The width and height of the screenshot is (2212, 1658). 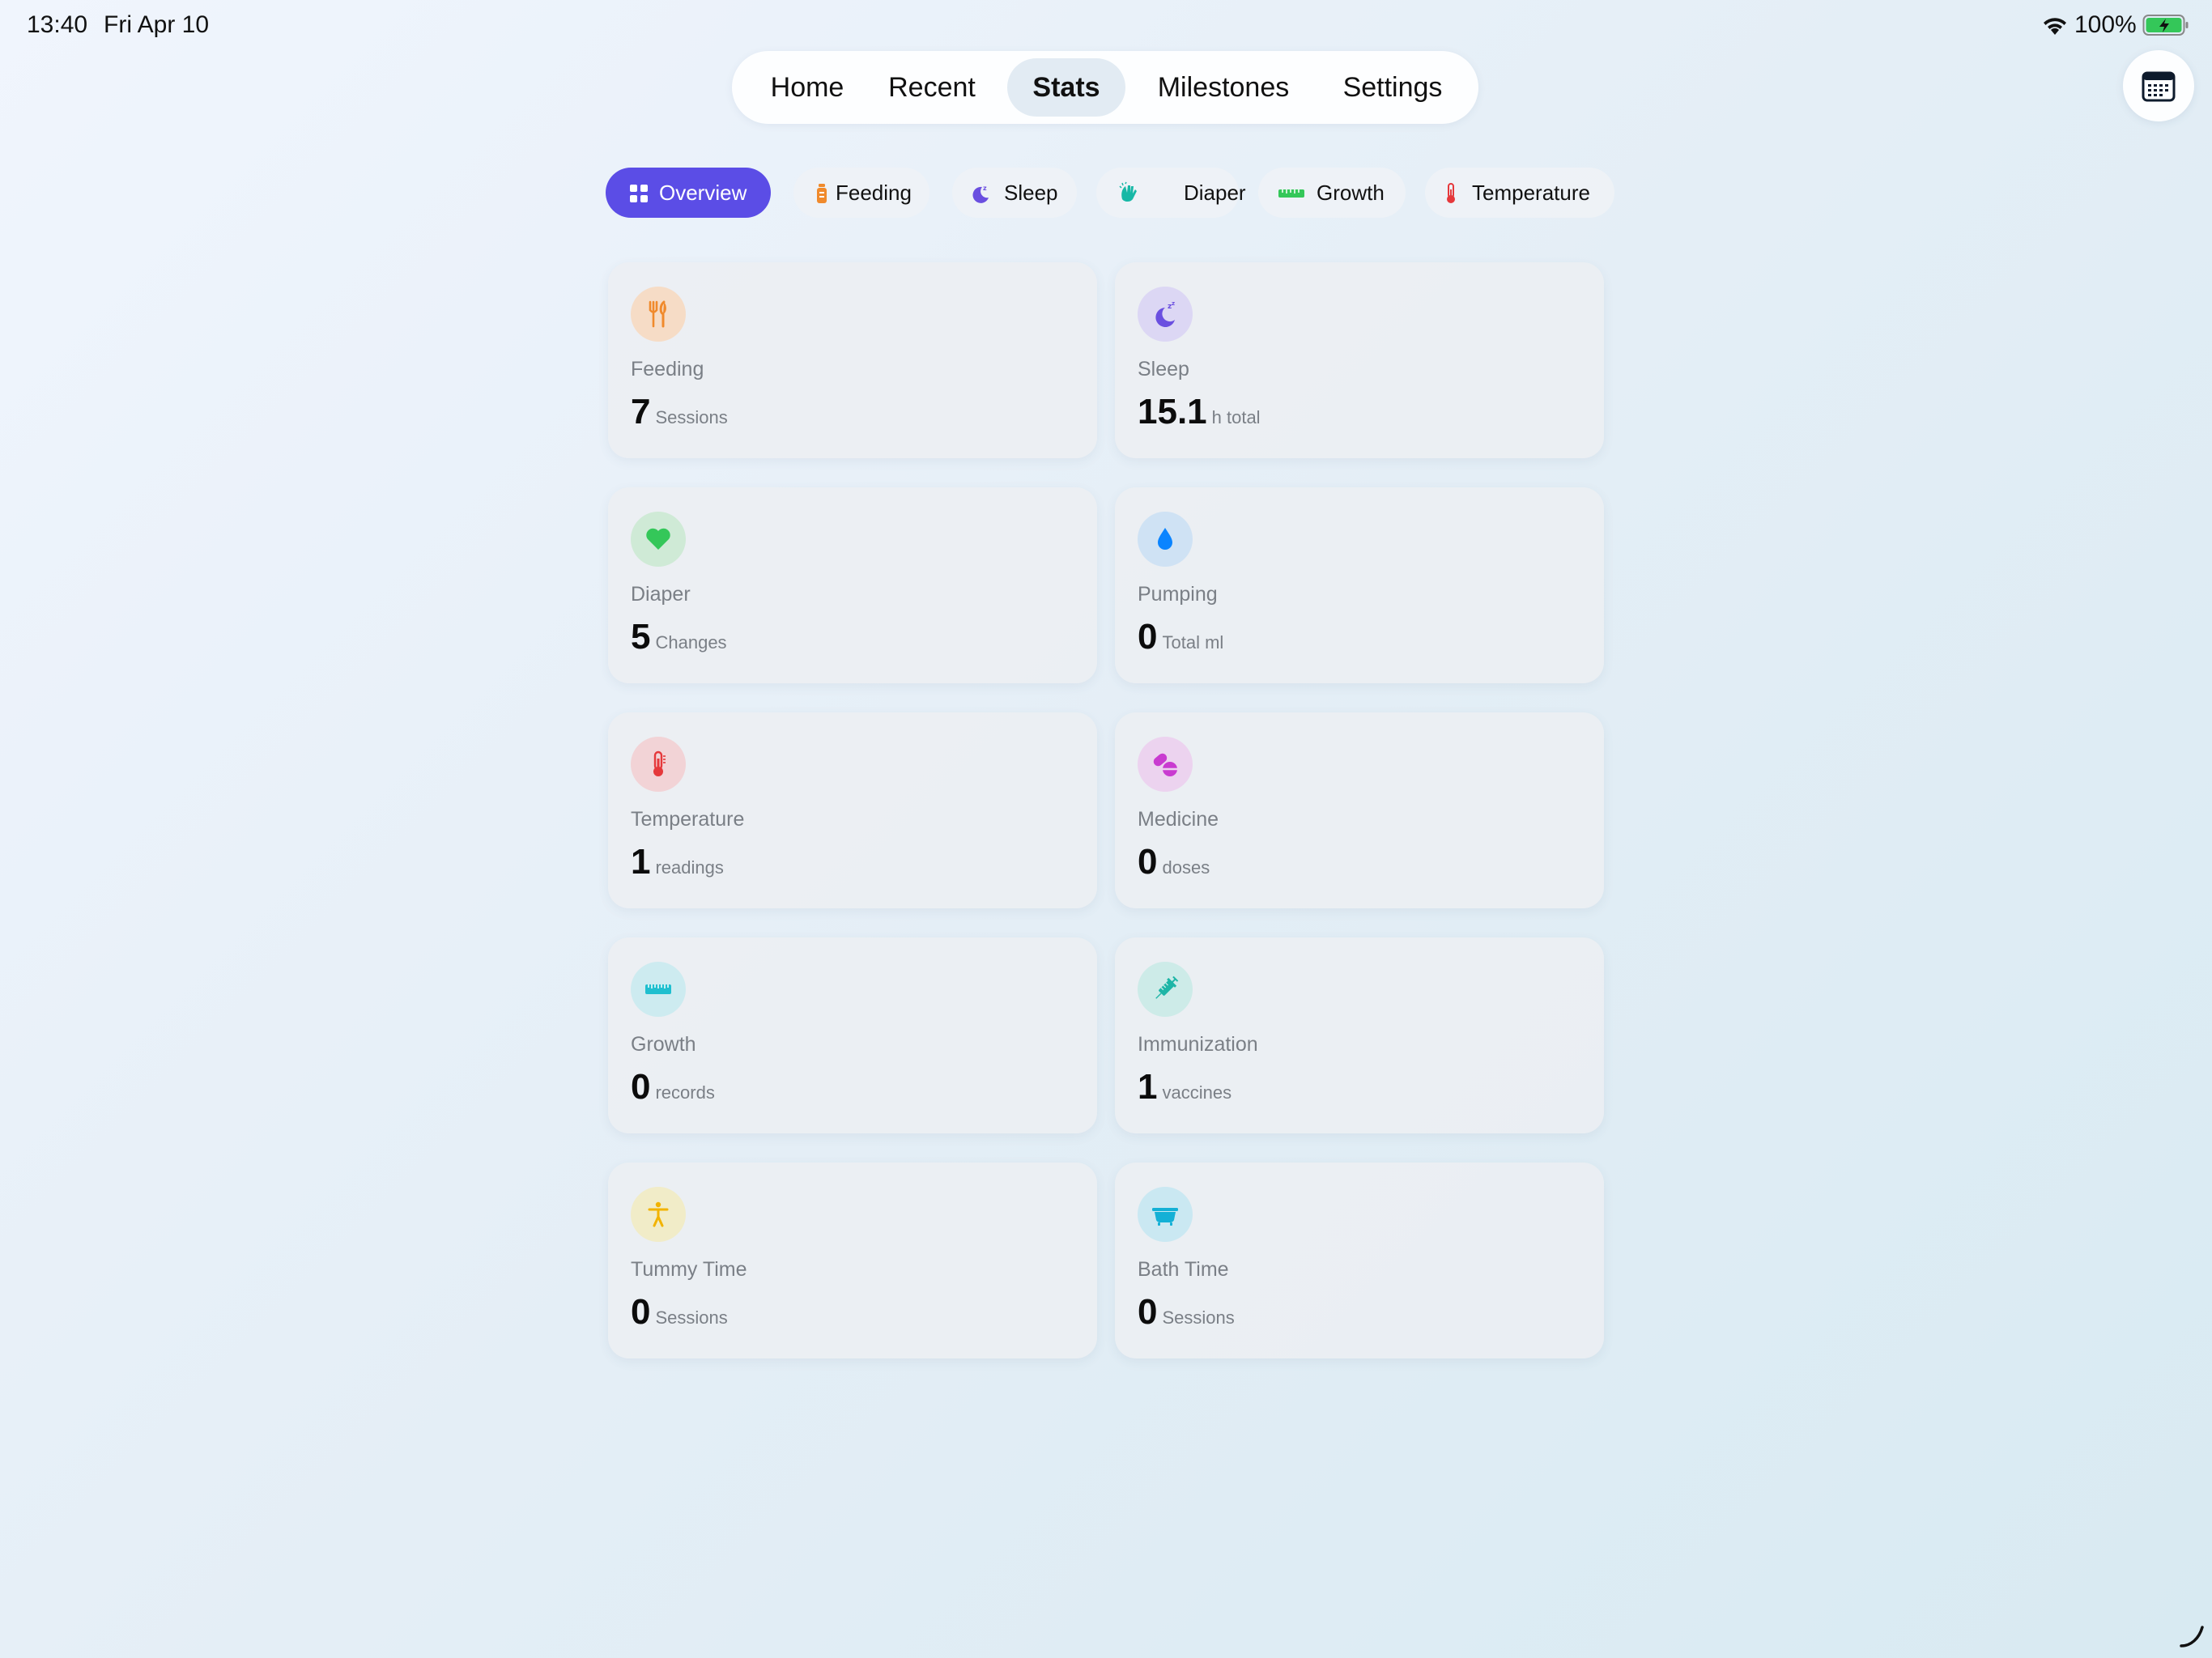 I want to click on top-tab-bar: Home Recent Stats Milestones Settings, so click(x=1105, y=87).